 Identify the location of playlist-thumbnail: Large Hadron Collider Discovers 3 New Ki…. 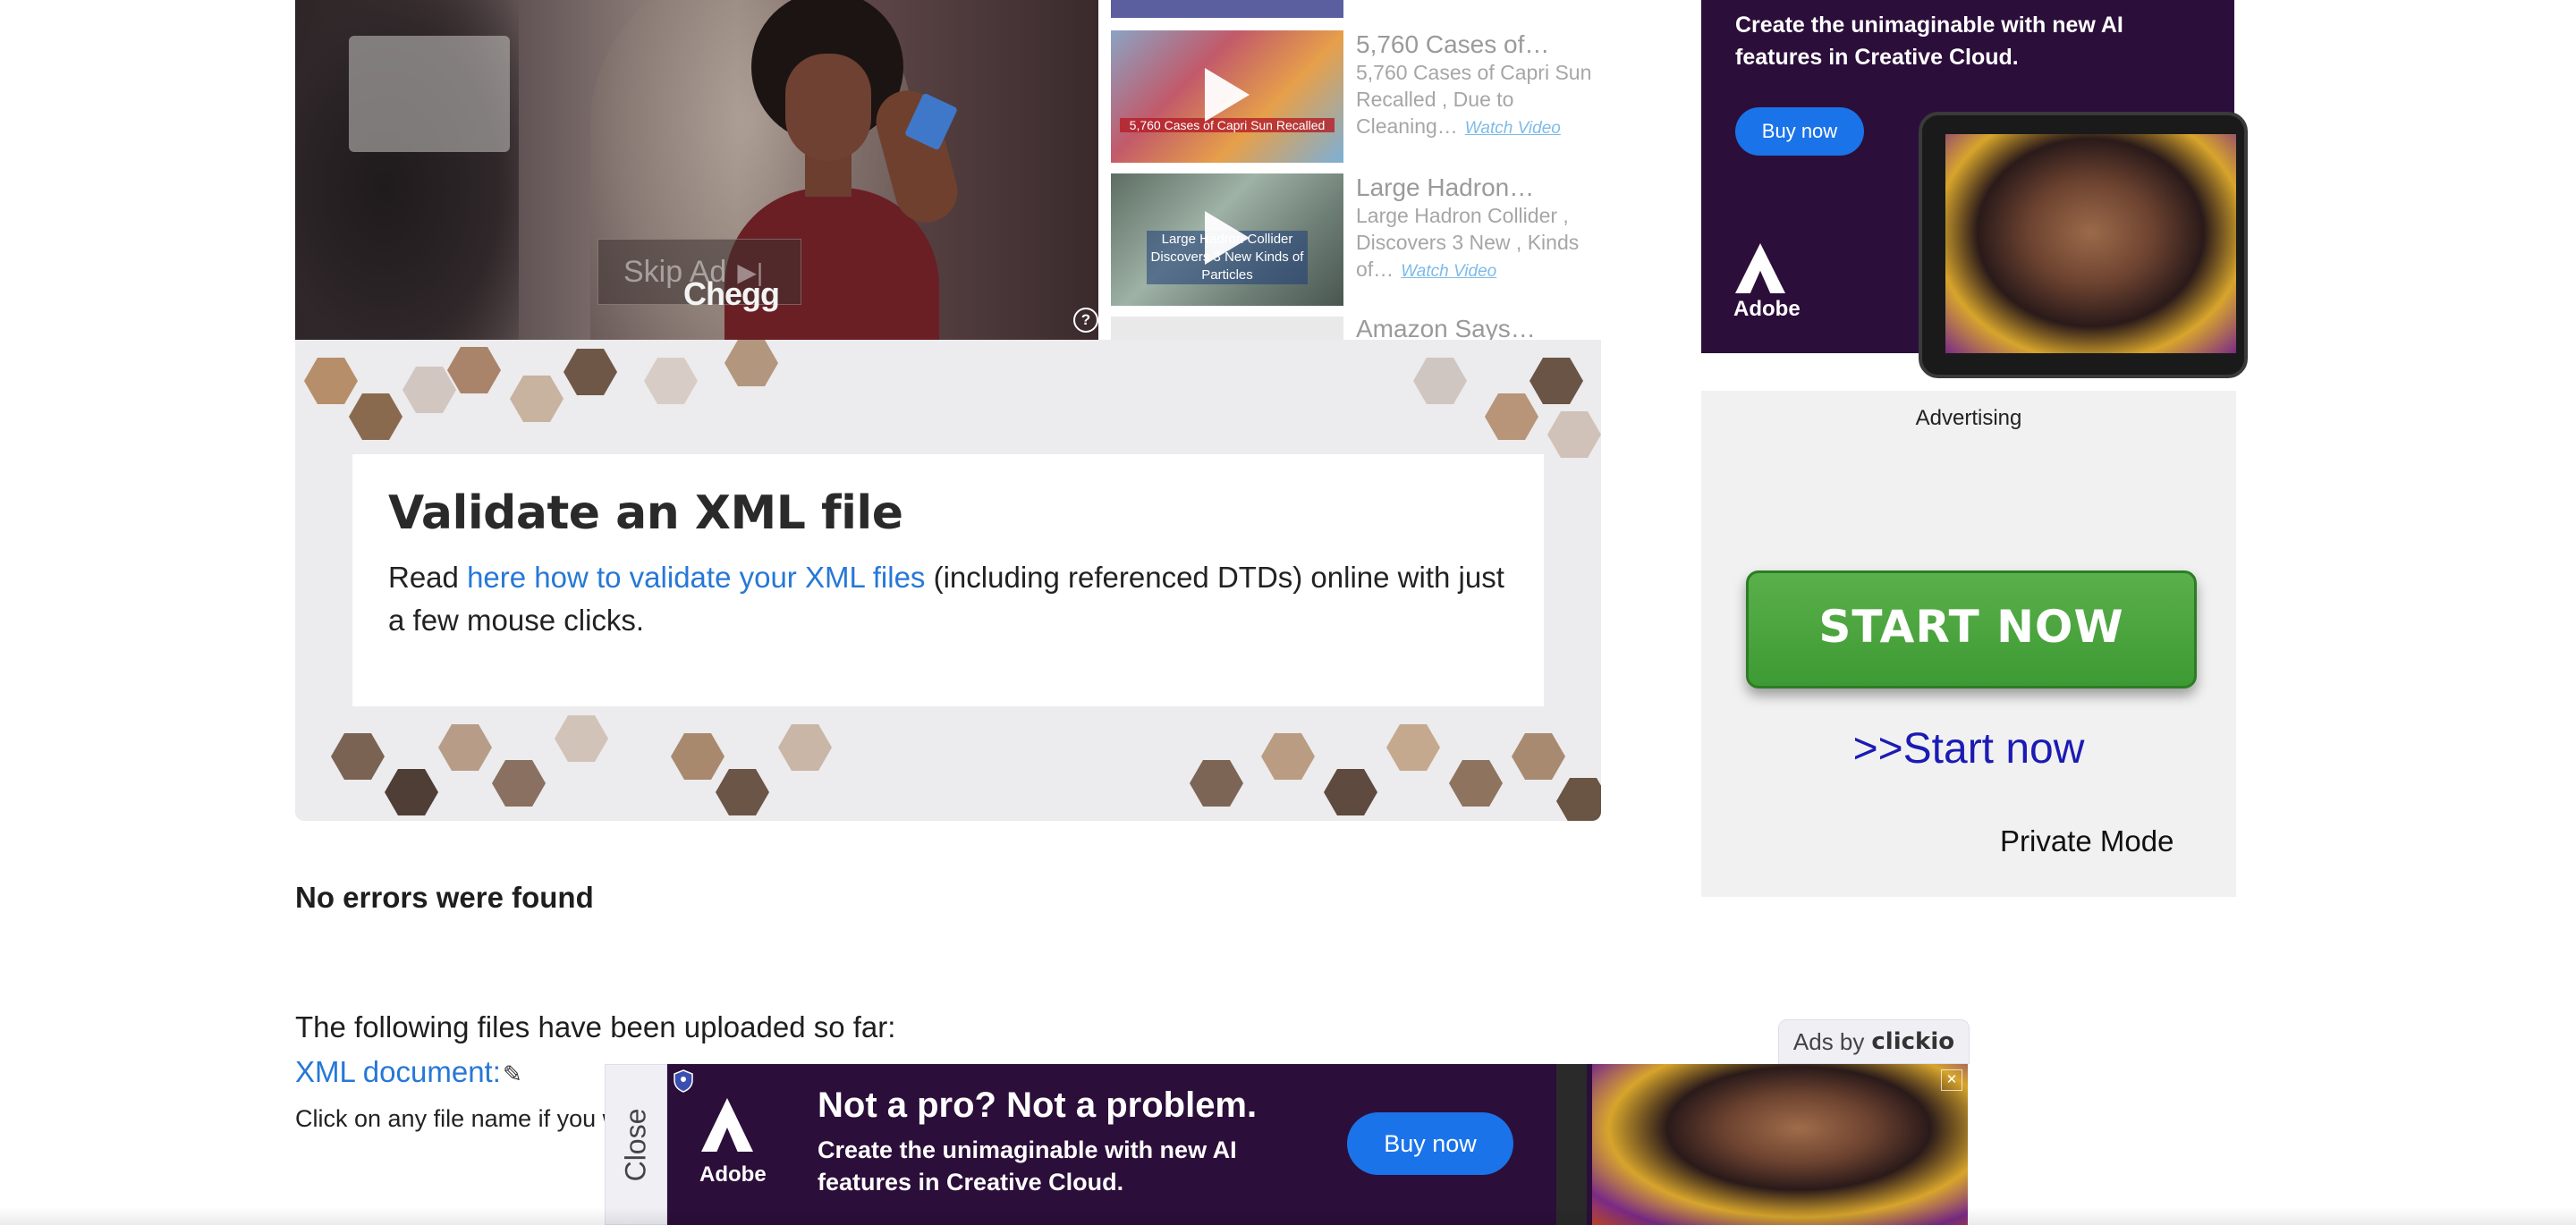
(1227, 240).